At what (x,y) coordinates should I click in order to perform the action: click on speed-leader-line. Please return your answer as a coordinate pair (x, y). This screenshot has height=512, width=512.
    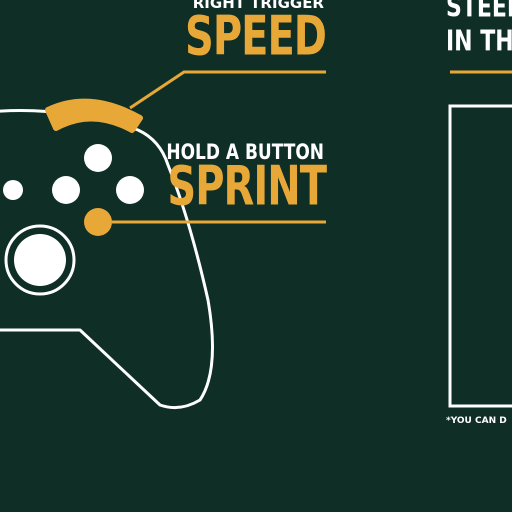
    Looking at the image, I should click on (227, 90).